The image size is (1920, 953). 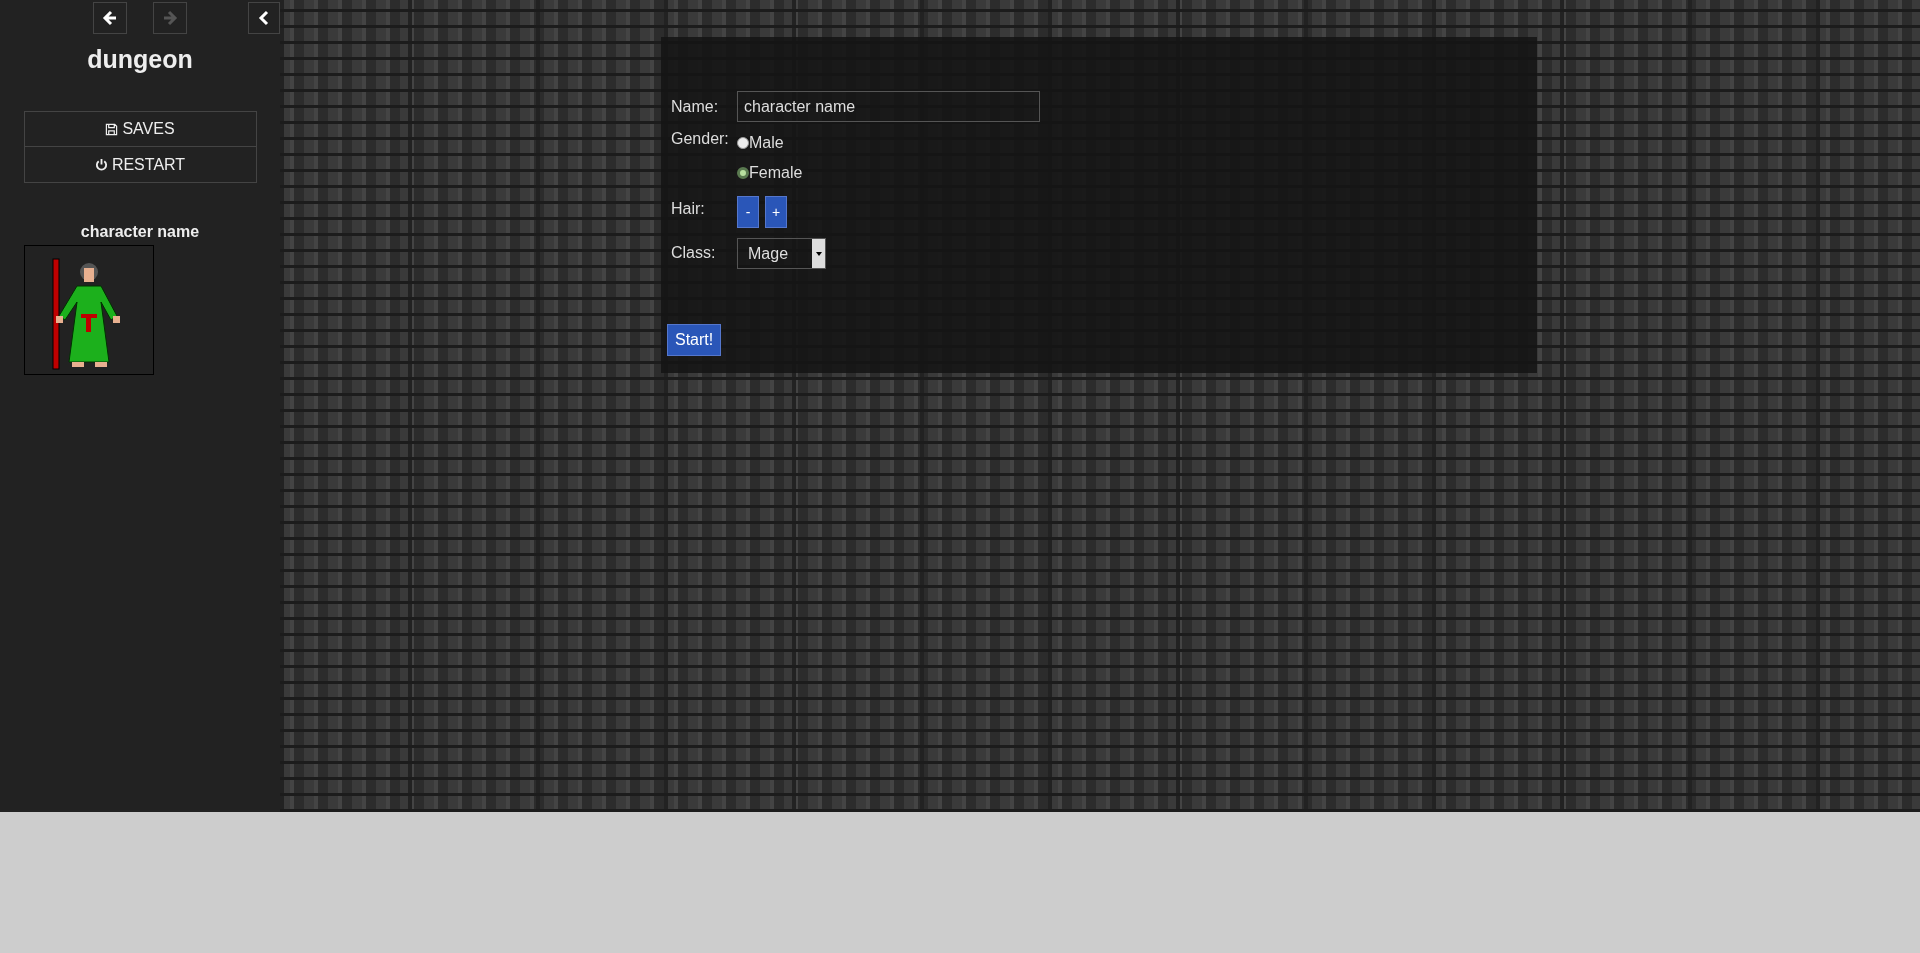 I want to click on radio-label: Male, so click(x=766, y=143).